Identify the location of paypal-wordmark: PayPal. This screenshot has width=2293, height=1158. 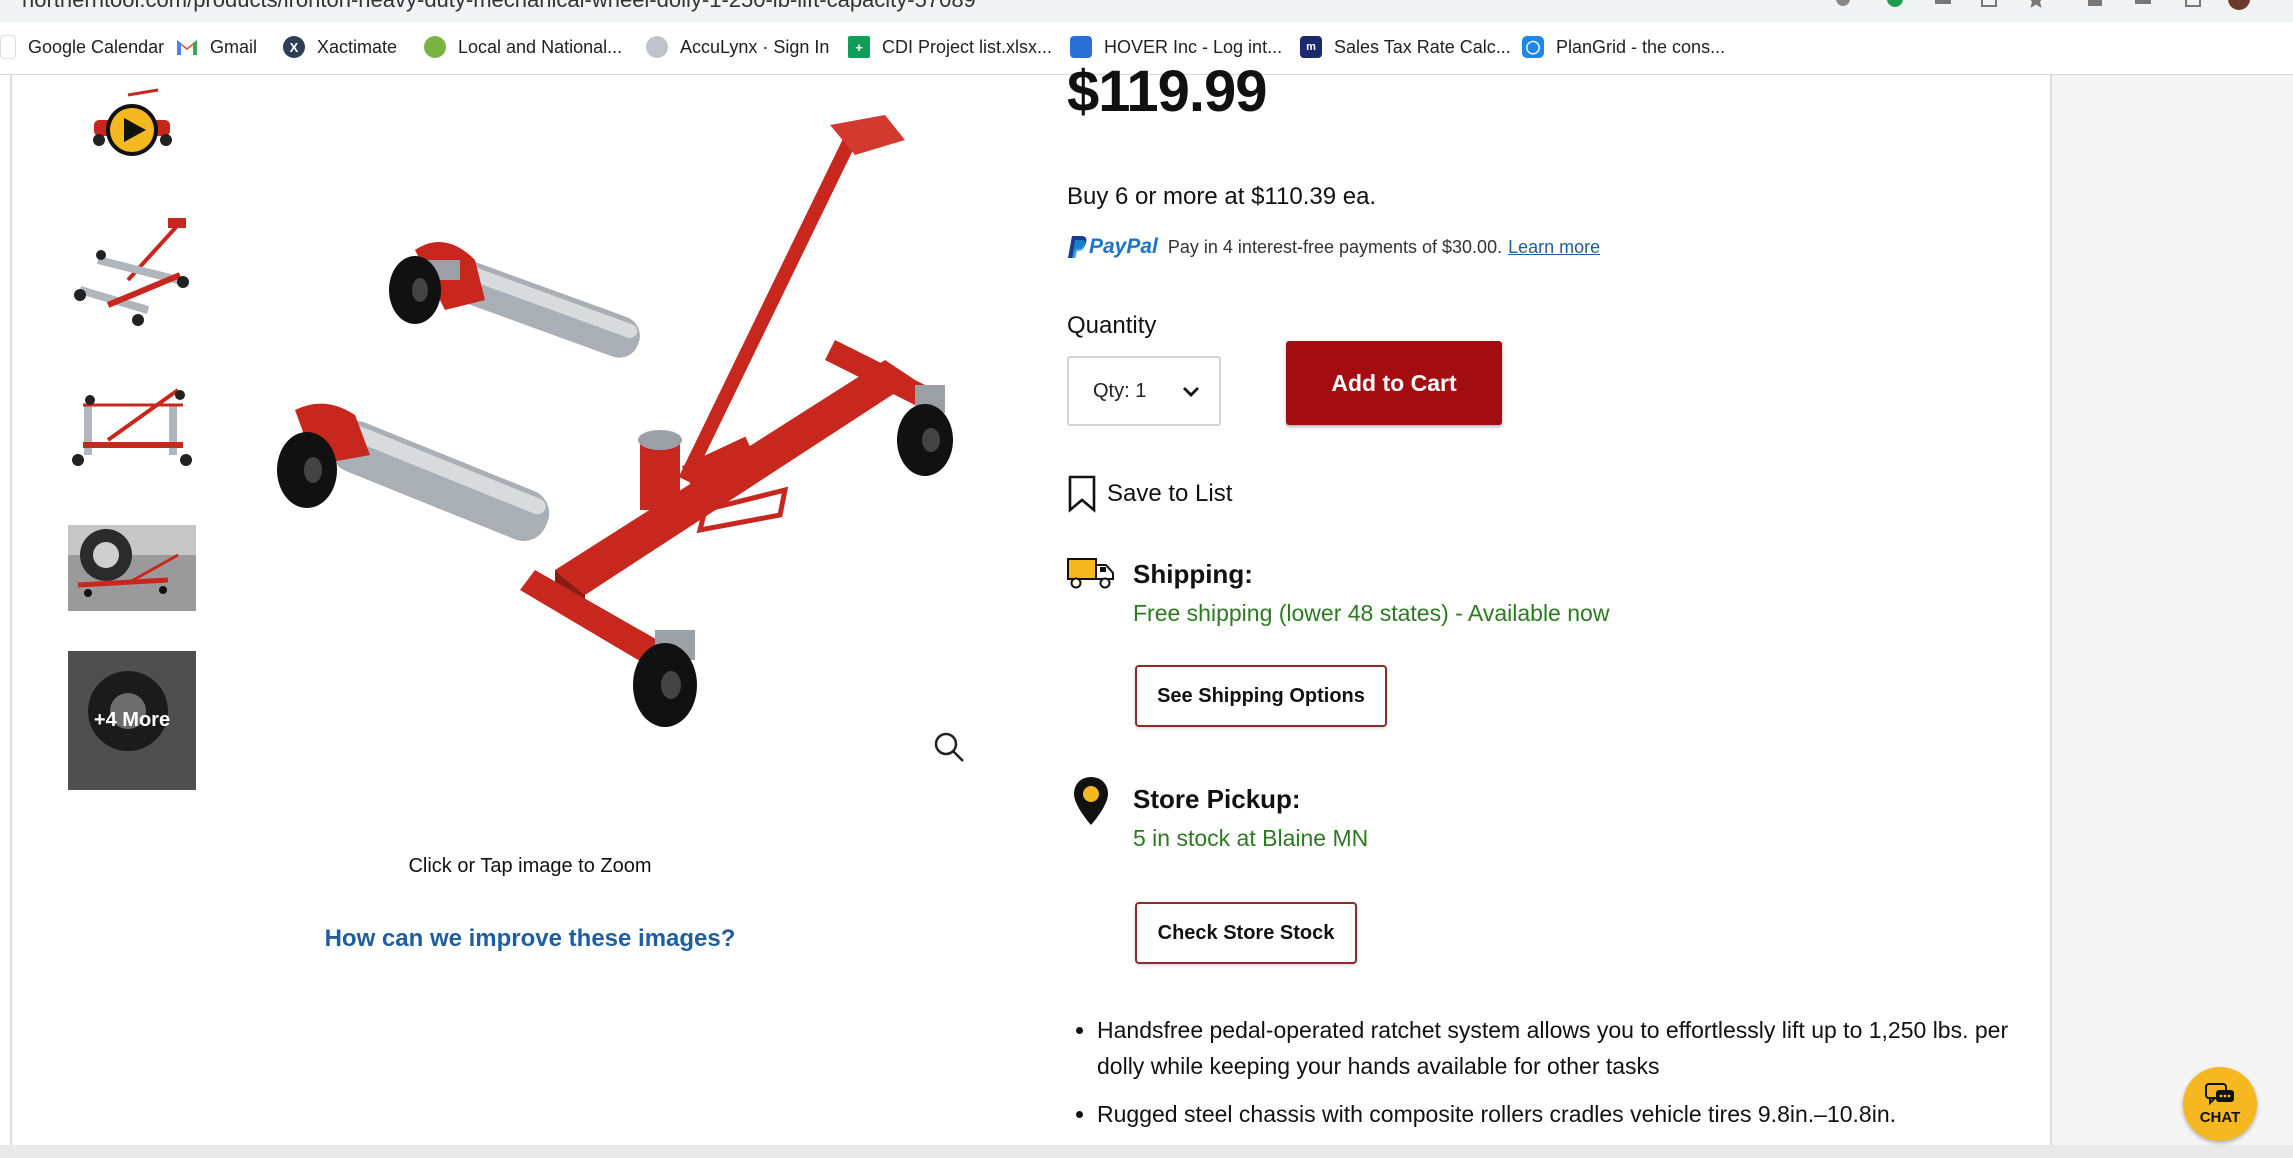
(1123, 246).